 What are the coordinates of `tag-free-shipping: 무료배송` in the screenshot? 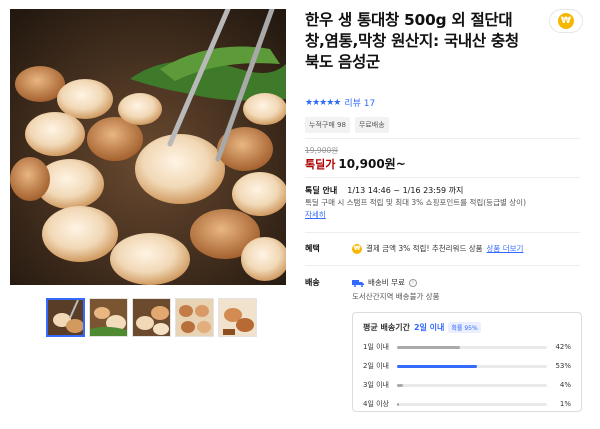 It's located at (371, 125).